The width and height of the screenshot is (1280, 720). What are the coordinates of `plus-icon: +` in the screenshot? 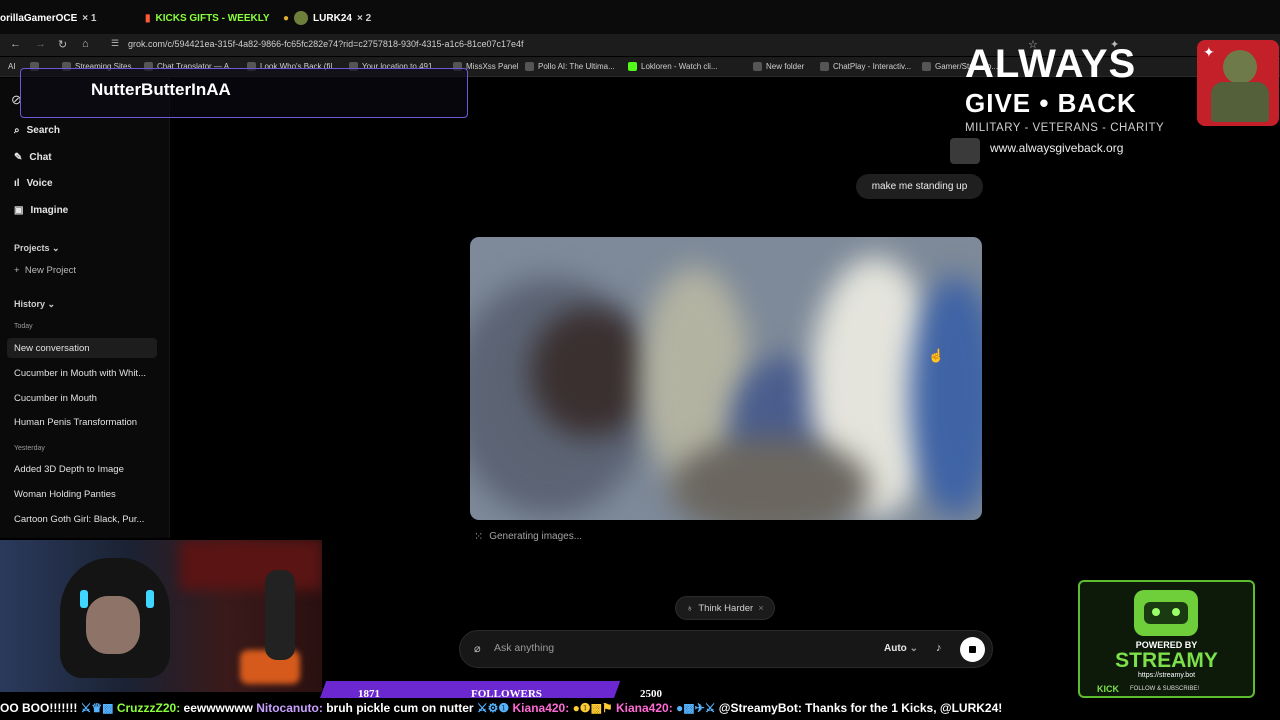 It's located at (17, 270).